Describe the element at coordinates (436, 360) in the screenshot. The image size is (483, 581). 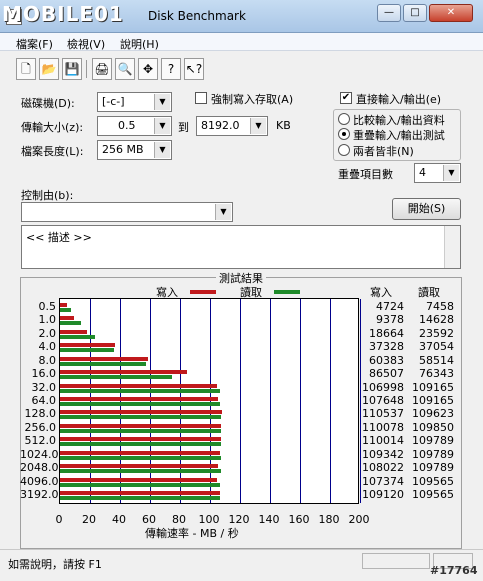
I see `read-value: 58514` at that location.